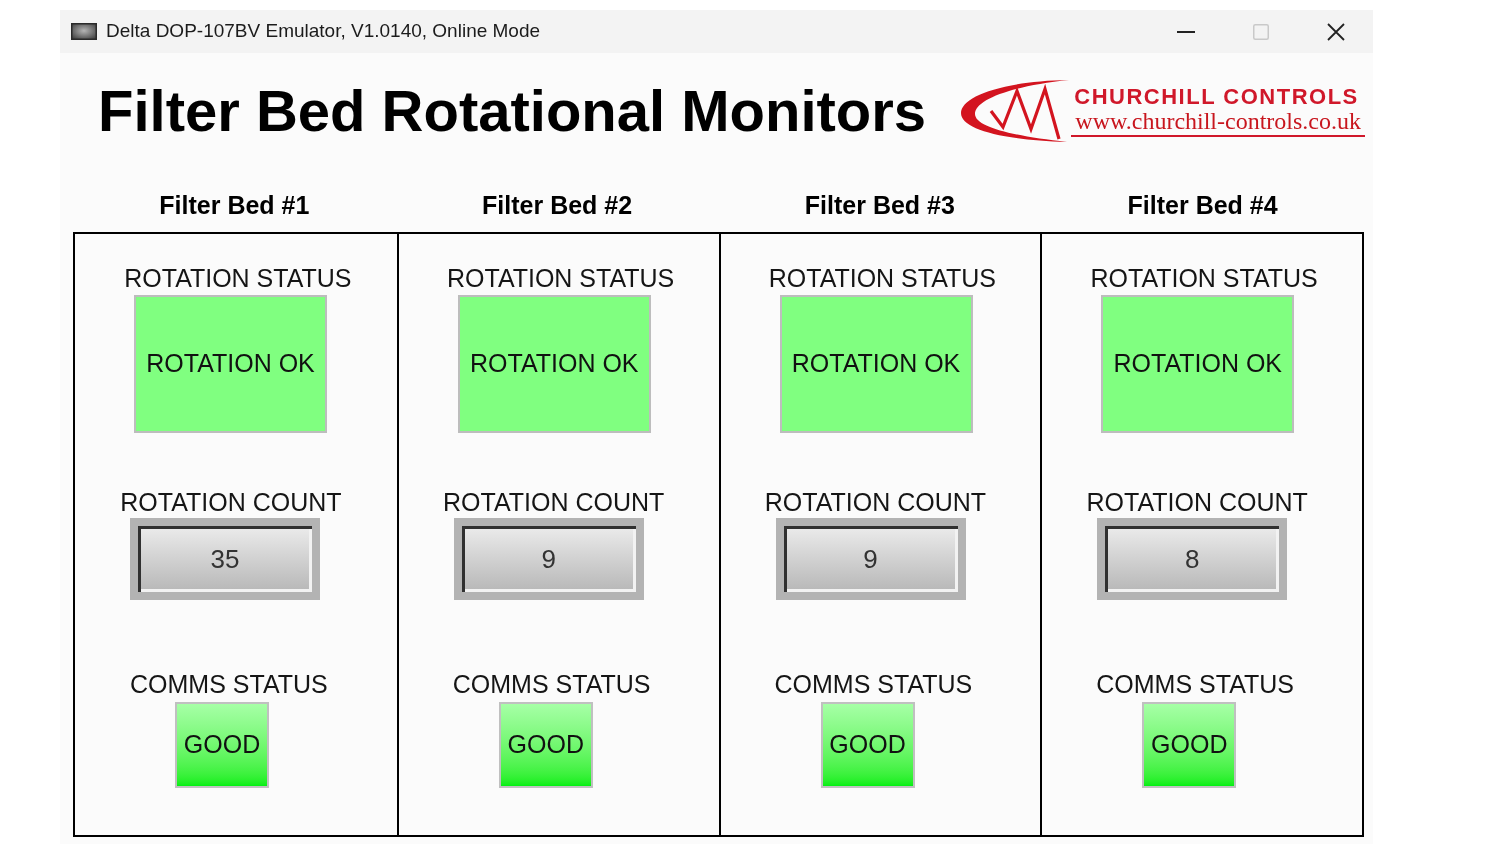 The image size is (1500, 844). I want to click on filter-bed-heading: Filter Bed #3, so click(879, 205).